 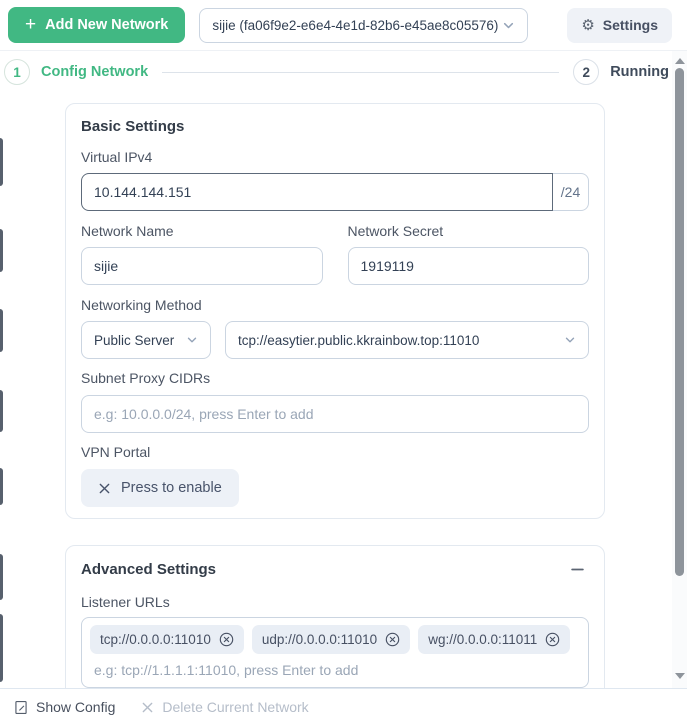 What do you see at coordinates (235, 707) in the screenshot?
I see `delete-current-network-label: Delete Current Network` at bounding box center [235, 707].